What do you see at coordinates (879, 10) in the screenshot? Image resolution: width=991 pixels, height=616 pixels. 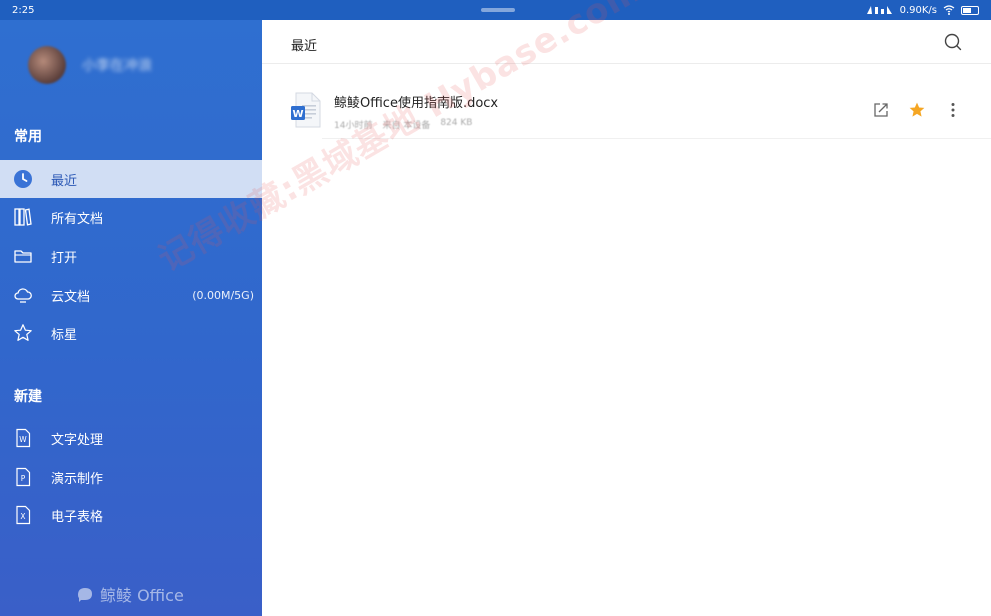 I see `signal-icon` at bounding box center [879, 10].